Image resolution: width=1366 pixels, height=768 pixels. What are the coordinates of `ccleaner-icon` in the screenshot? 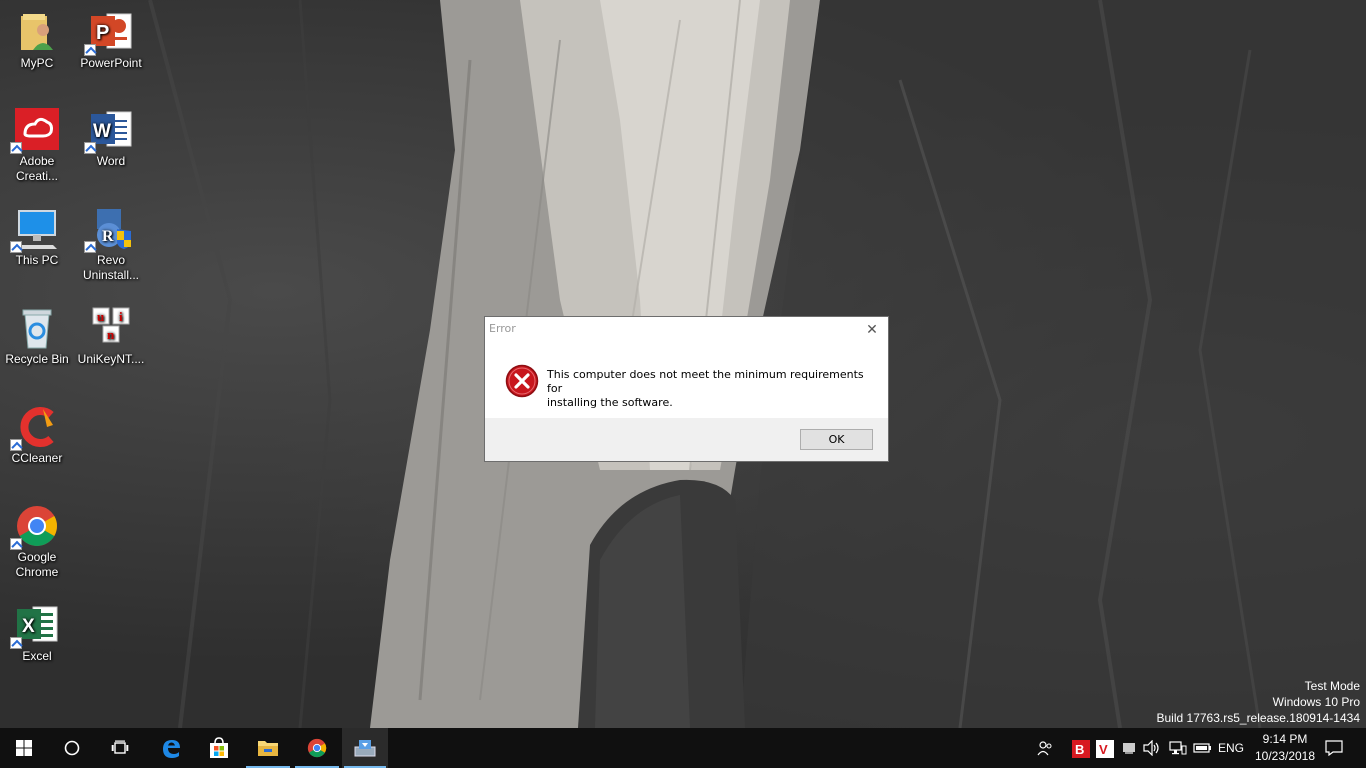 It's located at (35, 428).